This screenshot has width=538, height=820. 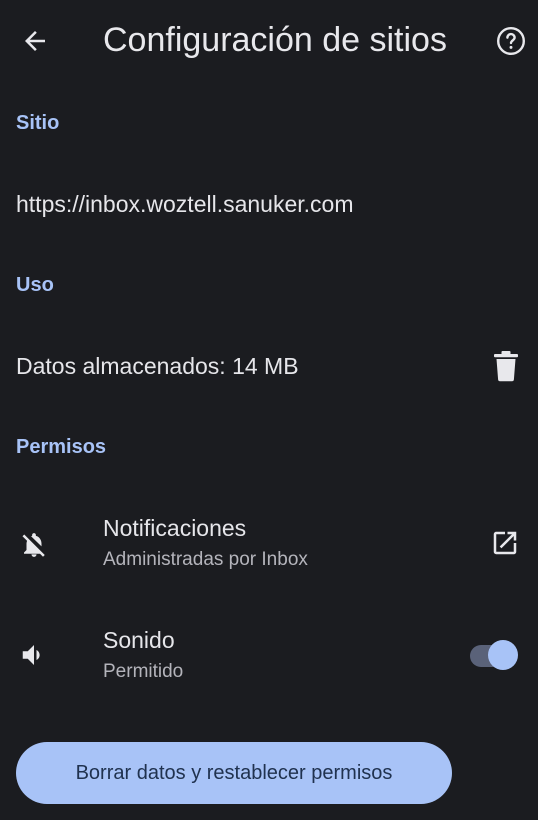 What do you see at coordinates (275, 40) in the screenshot?
I see `page-title: Configuración de sitios` at bounding box center [275, 40].